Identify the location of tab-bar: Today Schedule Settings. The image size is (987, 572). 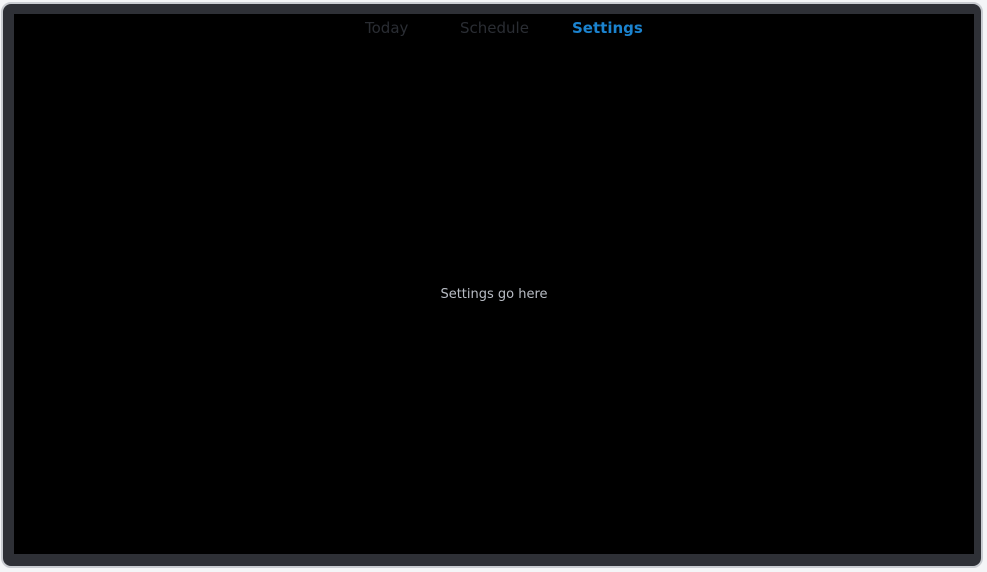
(494, 29).